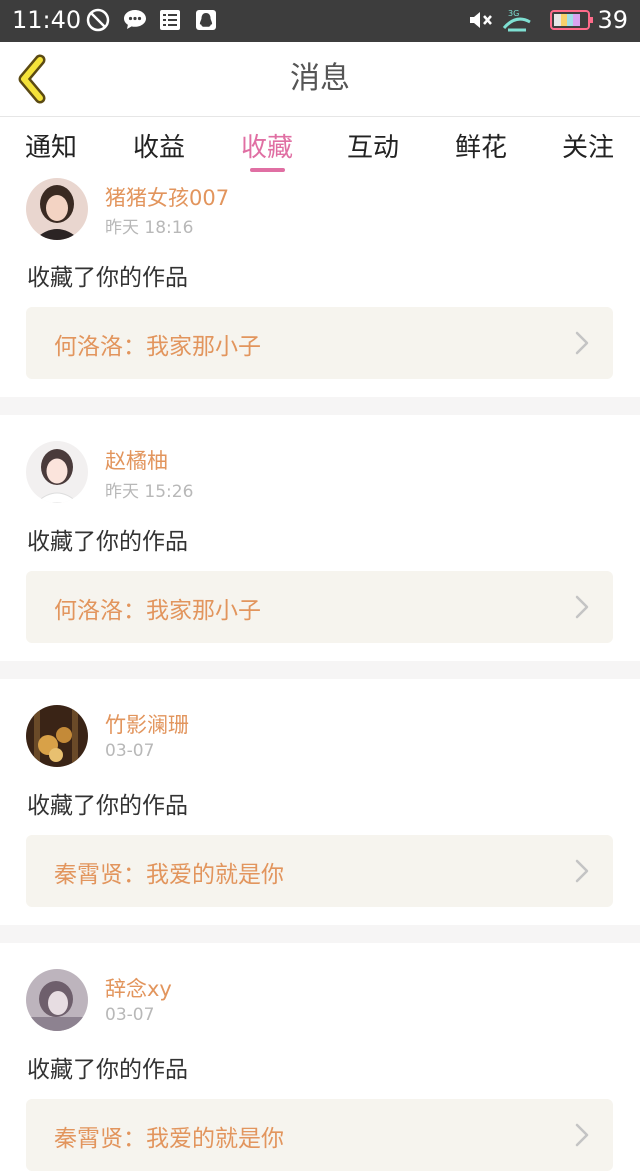 The height and width of the screenshot is (1171, 640). What do you see at coordinates (206, 20) in the screenshot?
I see `penguin-icon` at bounding box center [206, 20].